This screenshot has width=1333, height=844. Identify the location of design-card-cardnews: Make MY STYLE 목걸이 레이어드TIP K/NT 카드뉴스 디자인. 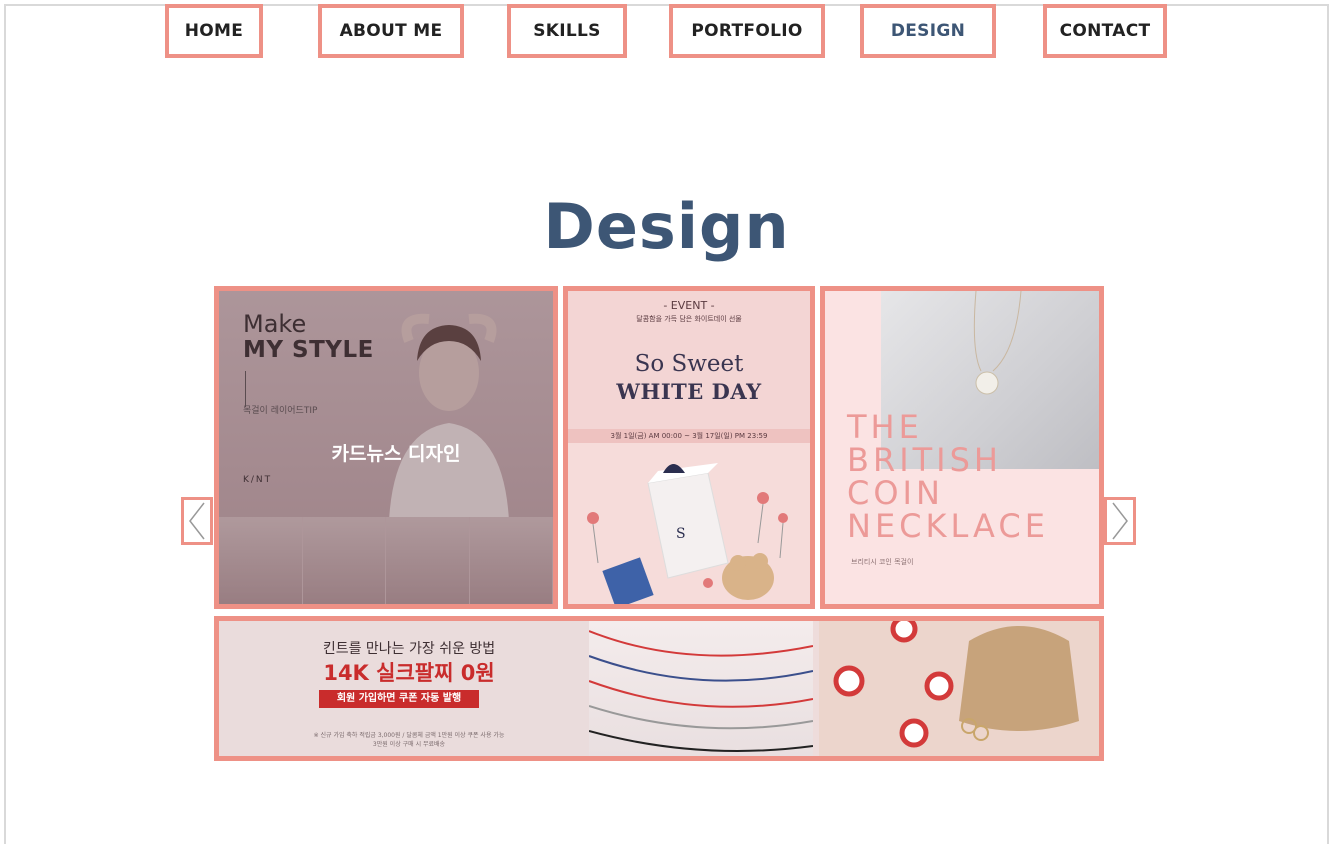
(386, 447).